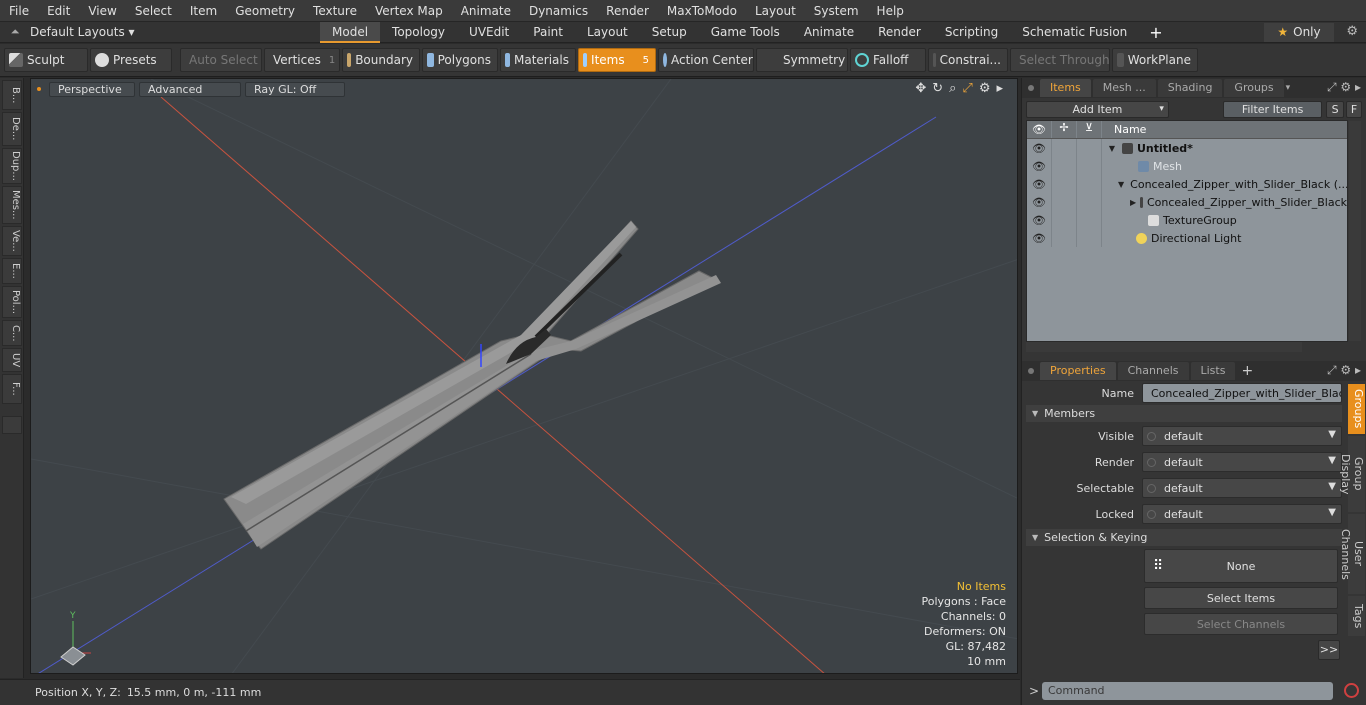 The image size is (1366, 705). I want to click on menu-select: Select, so click(153, 11).